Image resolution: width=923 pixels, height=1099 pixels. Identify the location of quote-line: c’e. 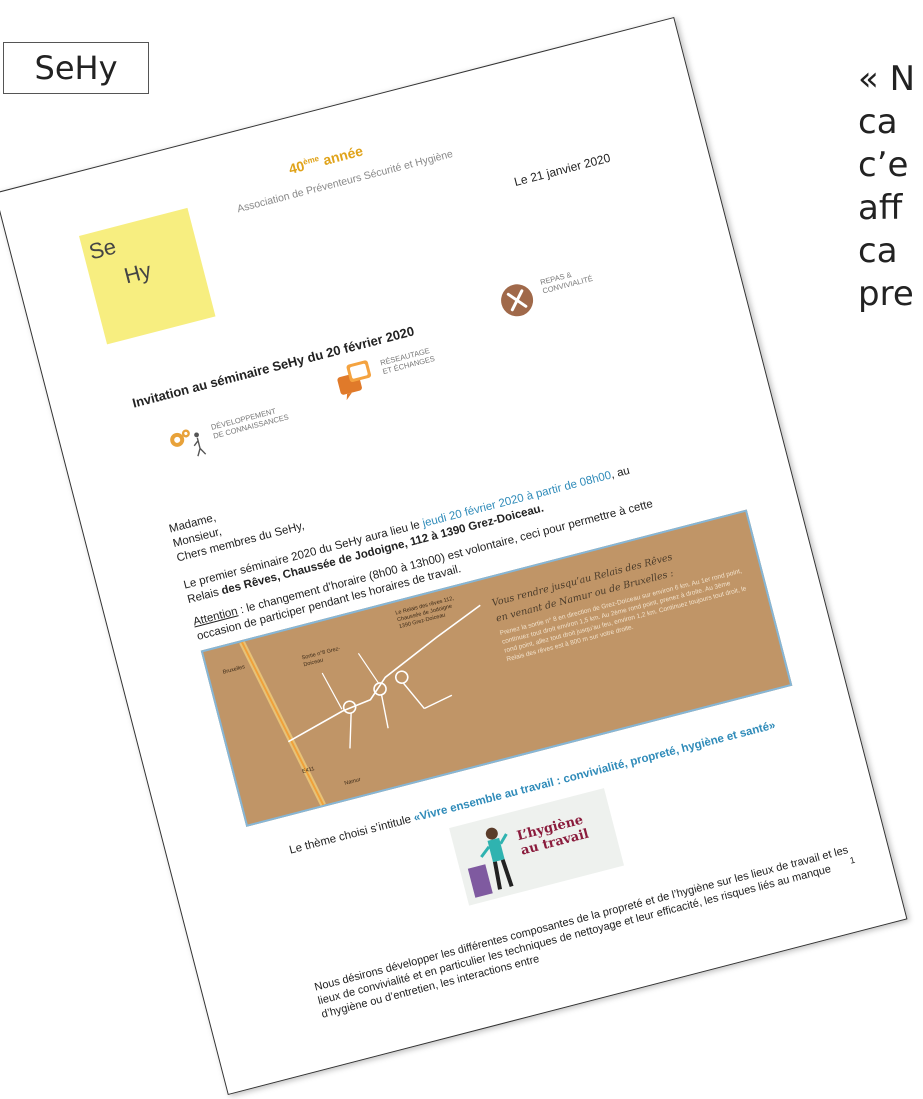
(883, 165).